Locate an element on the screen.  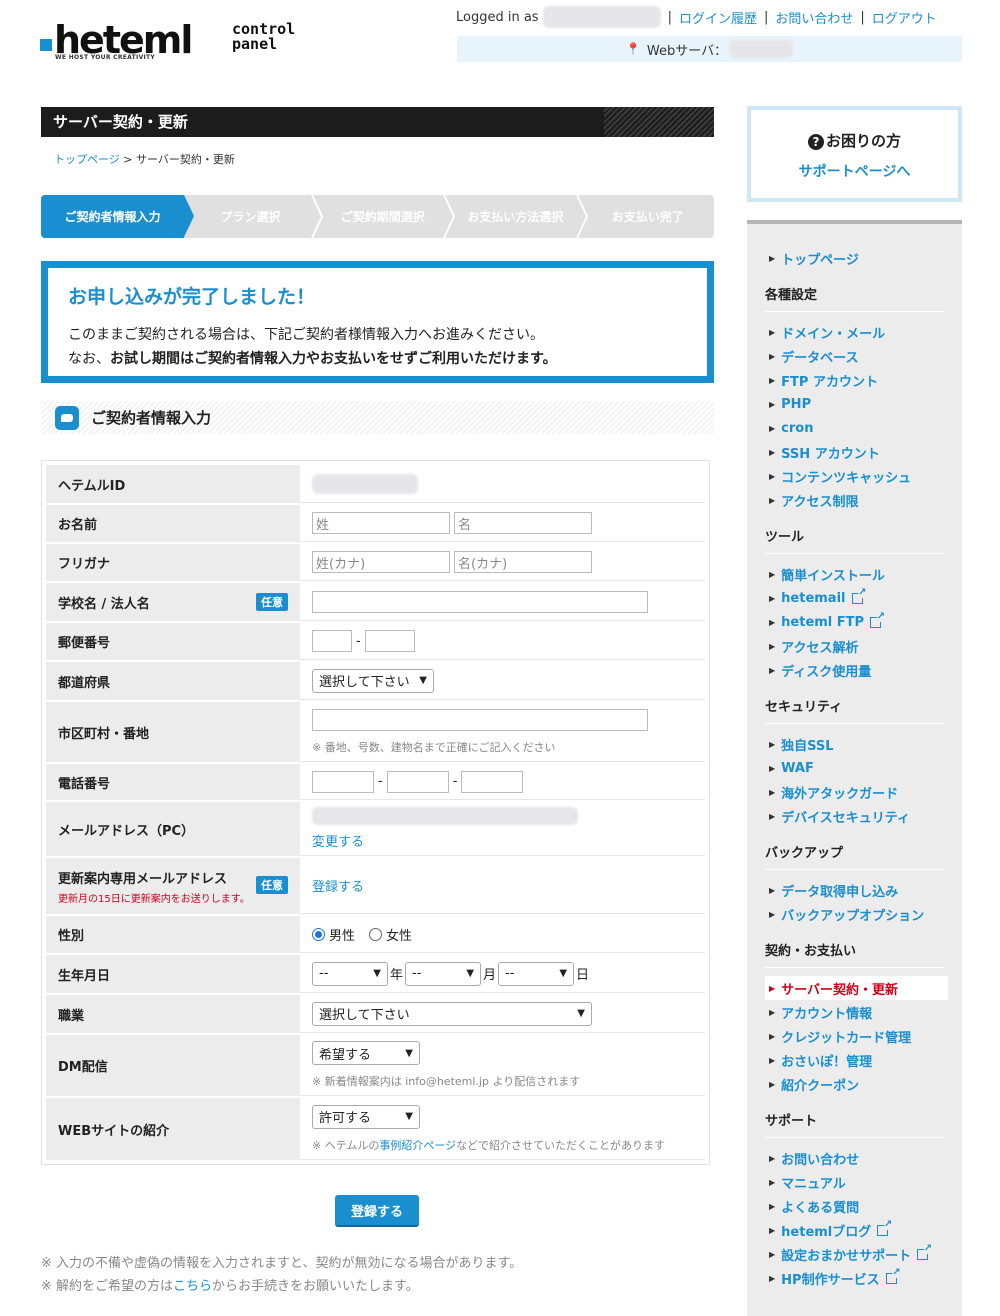
form-row-name: お名前 姓 名 is located at coordinates (375, 524).